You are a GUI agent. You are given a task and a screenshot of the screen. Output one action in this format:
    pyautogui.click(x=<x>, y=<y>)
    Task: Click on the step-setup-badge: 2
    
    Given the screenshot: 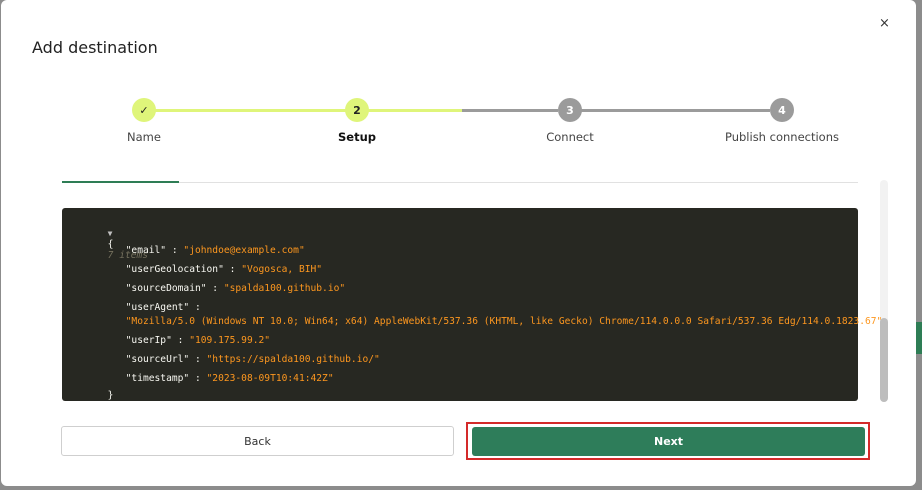 What is the action you would take?
    pyautogui.click(x=357, y=110)
    